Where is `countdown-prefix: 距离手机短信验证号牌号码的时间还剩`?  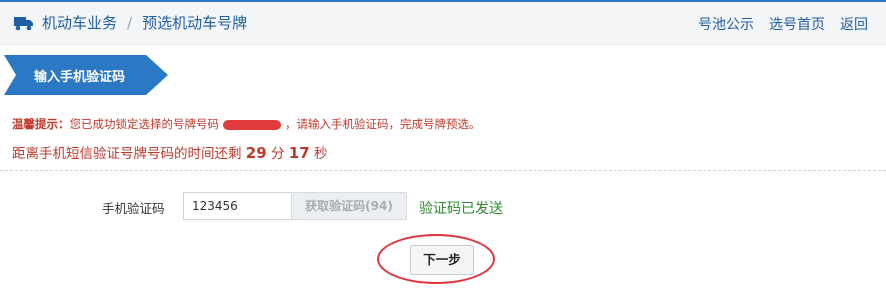
countdown-prefix: 距离手机短信验证号牌号码的时间还剩 is located at coordinates (127, 154).